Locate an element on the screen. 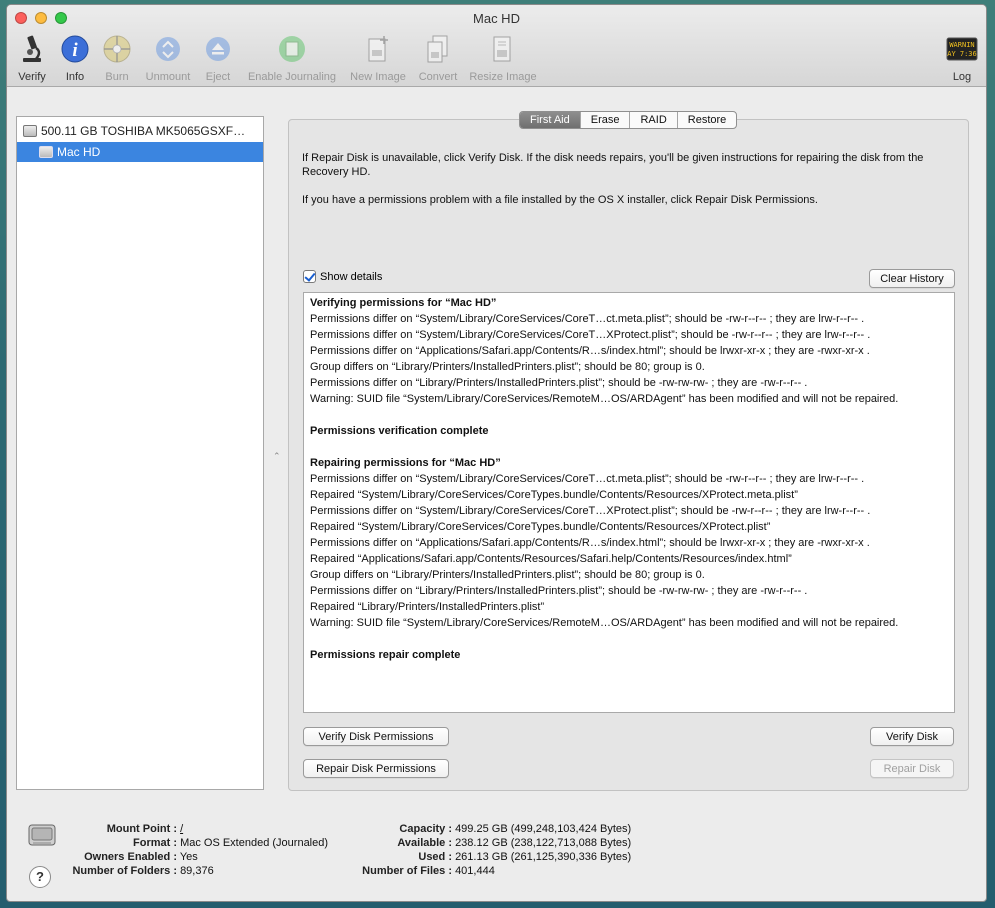 The width and height of the screenshot is (995, 908). info-key: Used : is located at coordinates (435, 857).